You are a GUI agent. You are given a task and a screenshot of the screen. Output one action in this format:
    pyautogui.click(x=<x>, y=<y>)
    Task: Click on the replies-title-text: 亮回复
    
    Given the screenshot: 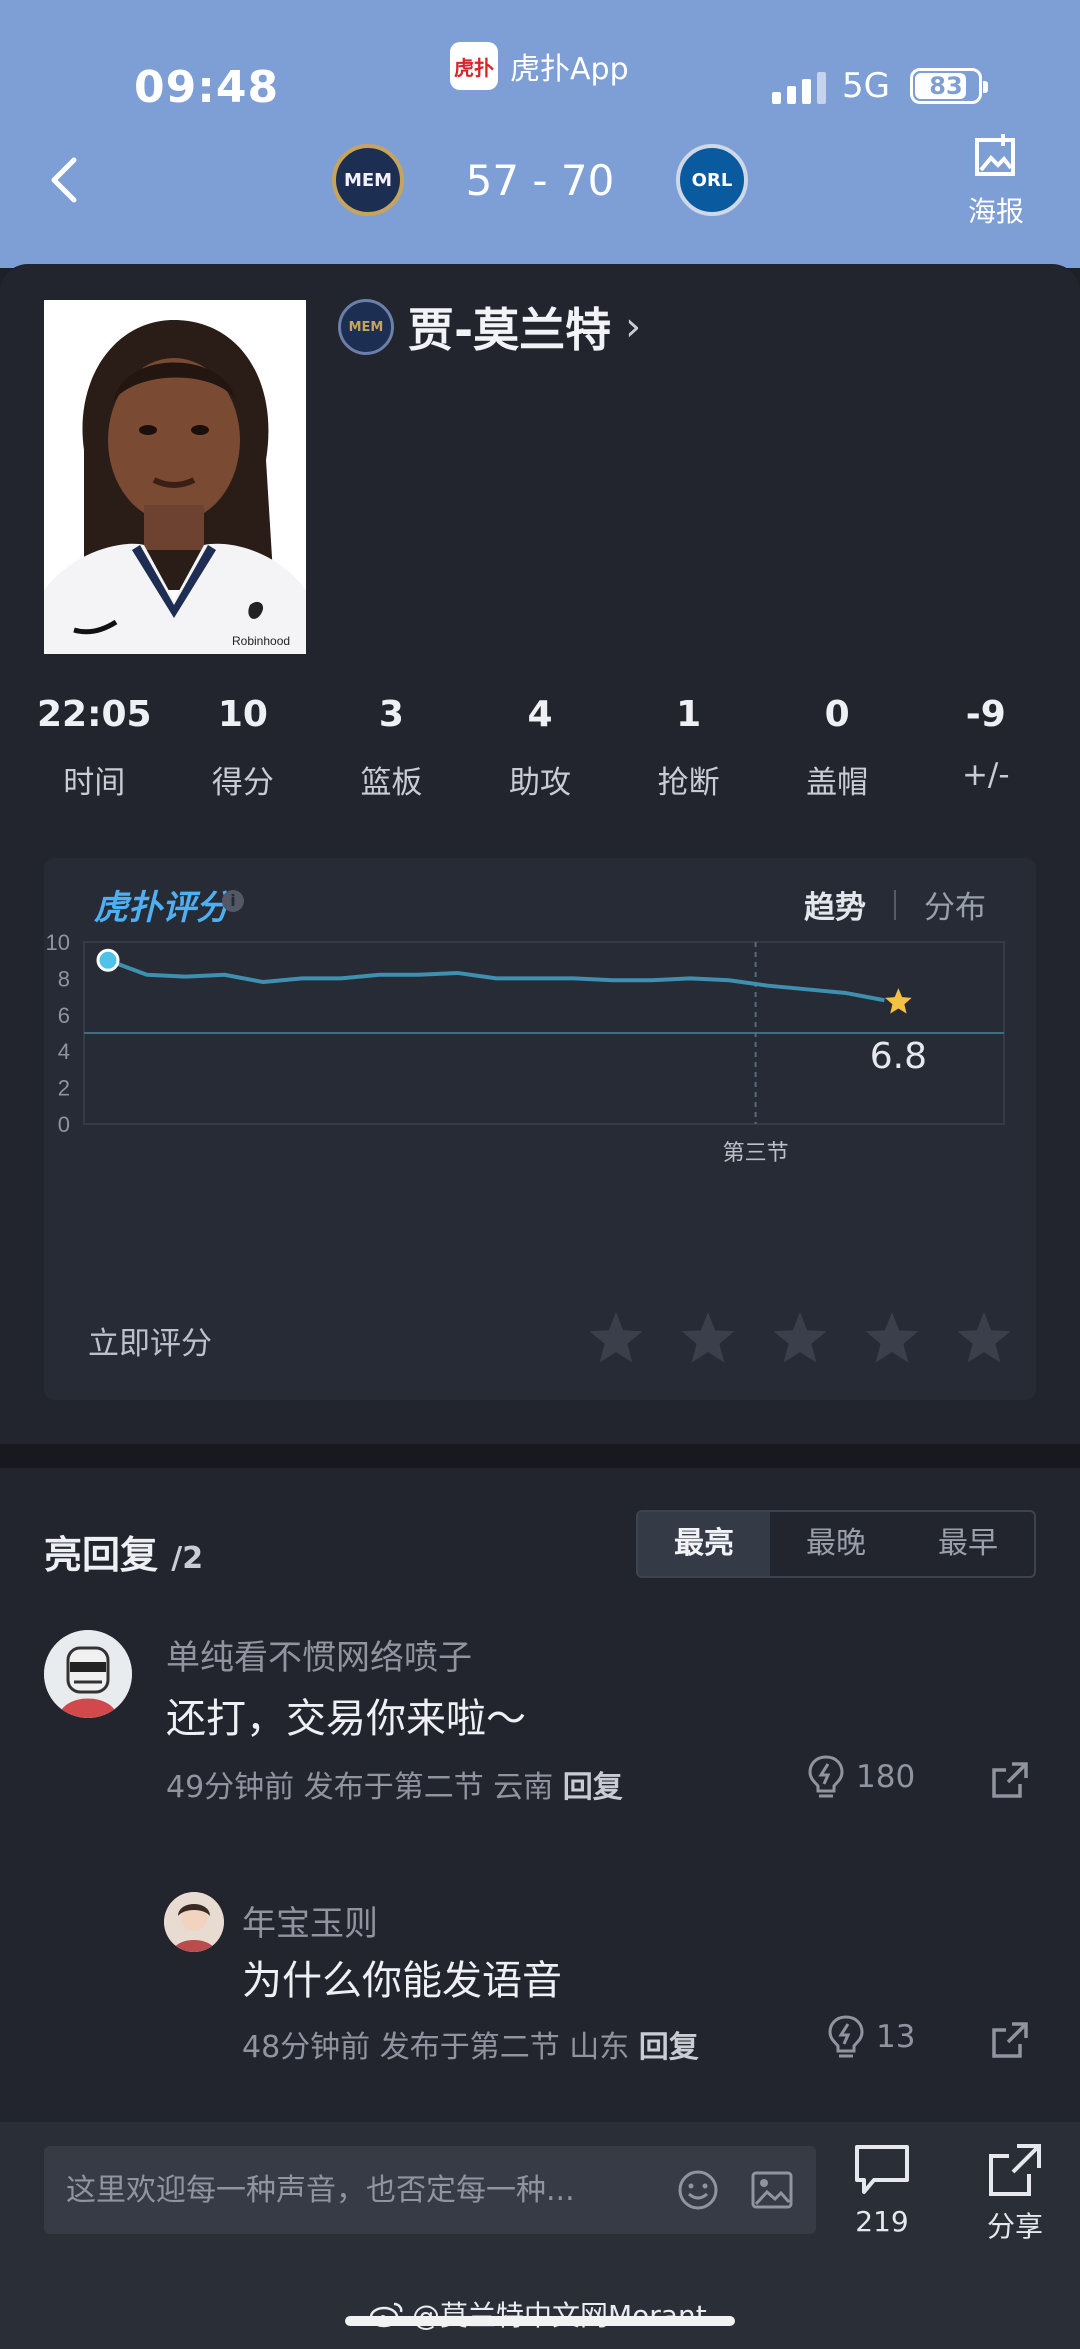 What is the action you would take?
    pyautogui.click(x=101, y=1555)
    